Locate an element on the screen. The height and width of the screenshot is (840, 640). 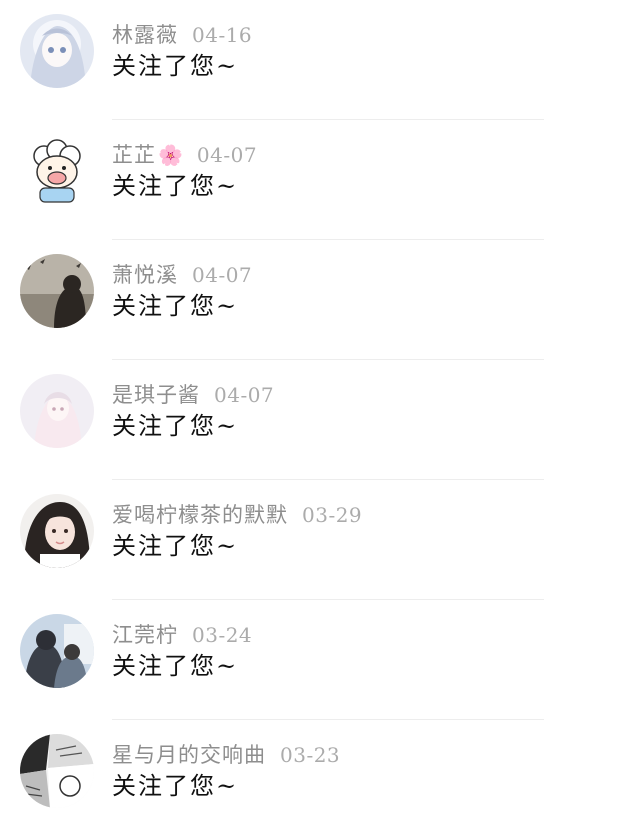
notification-header: 爱喝柠檬茶的默默 03-29 is located at coordinates (237, 515).